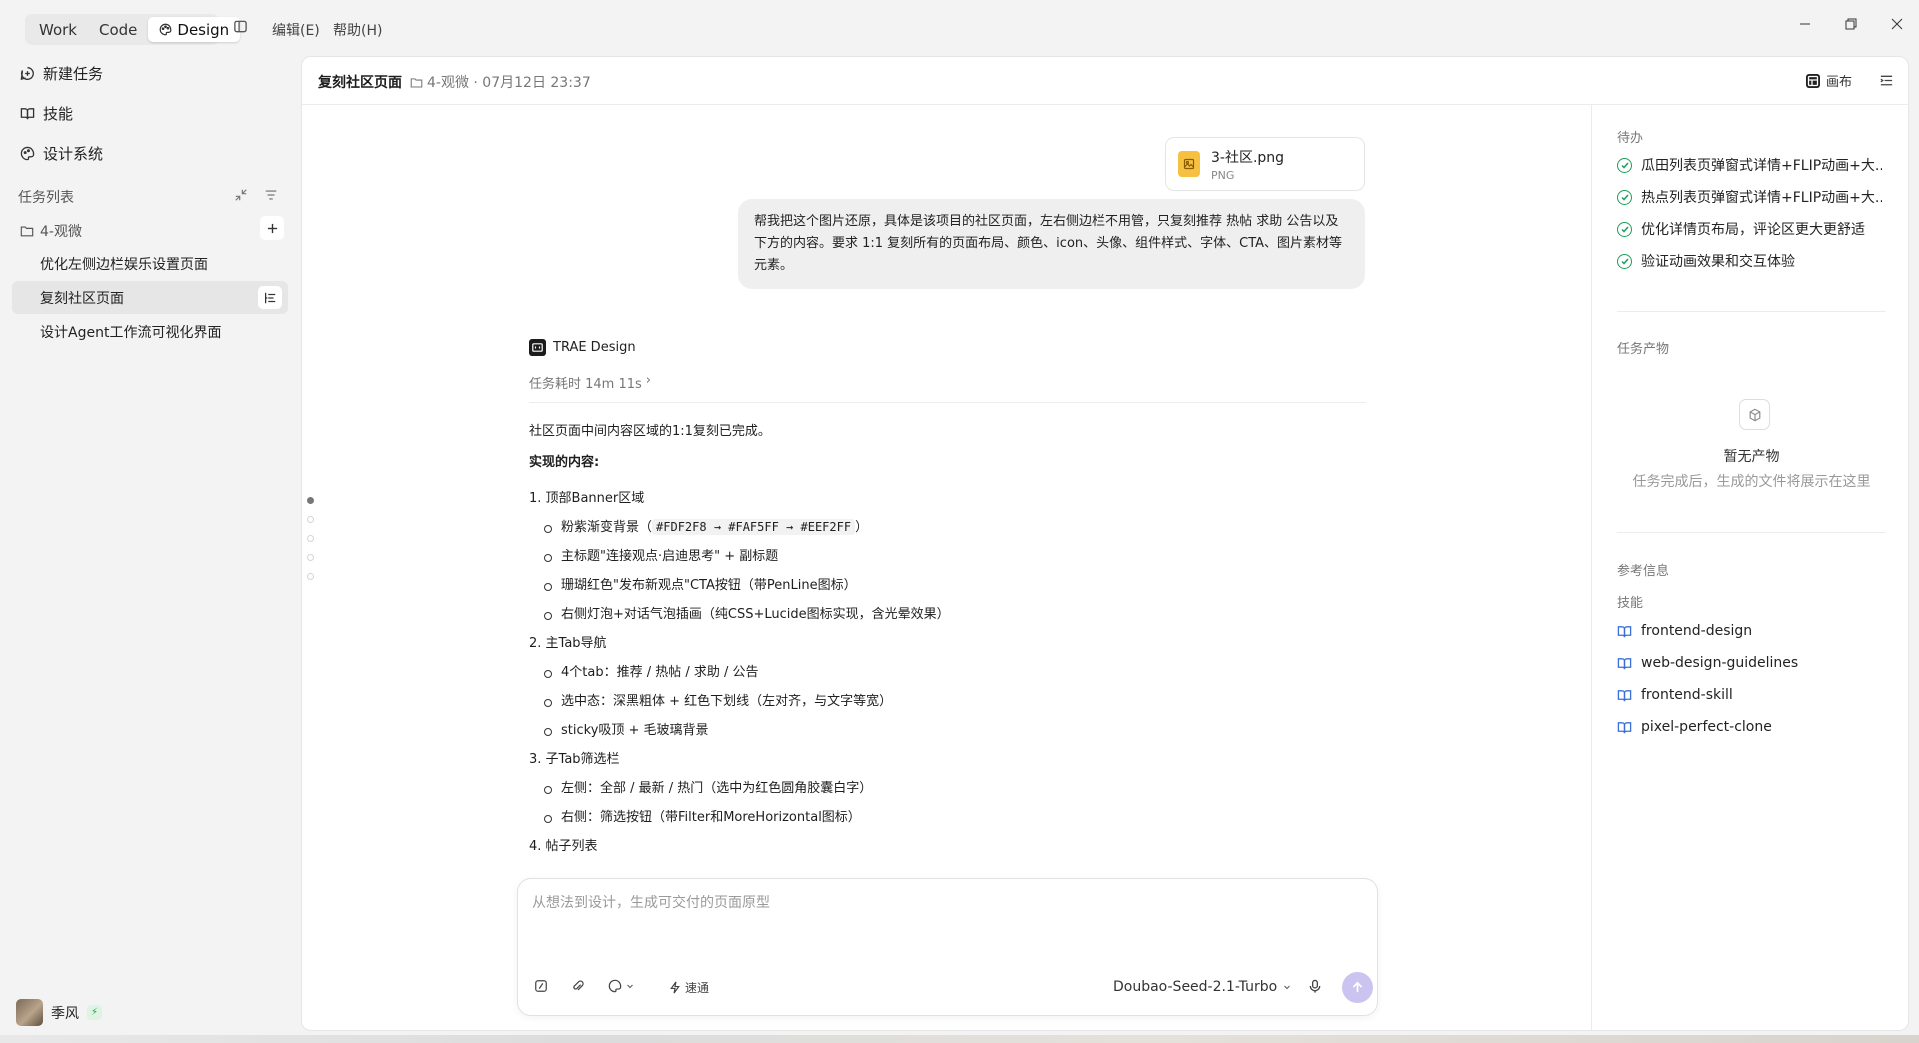 Image resolution: width=1919 pixels, height=1043 pixels. Describe the element at coordinates (1105, 81) in the screenshot. I see `main-header: 复刻社区页面 4-观微 · 07月12日 23:37 画布` at that location.